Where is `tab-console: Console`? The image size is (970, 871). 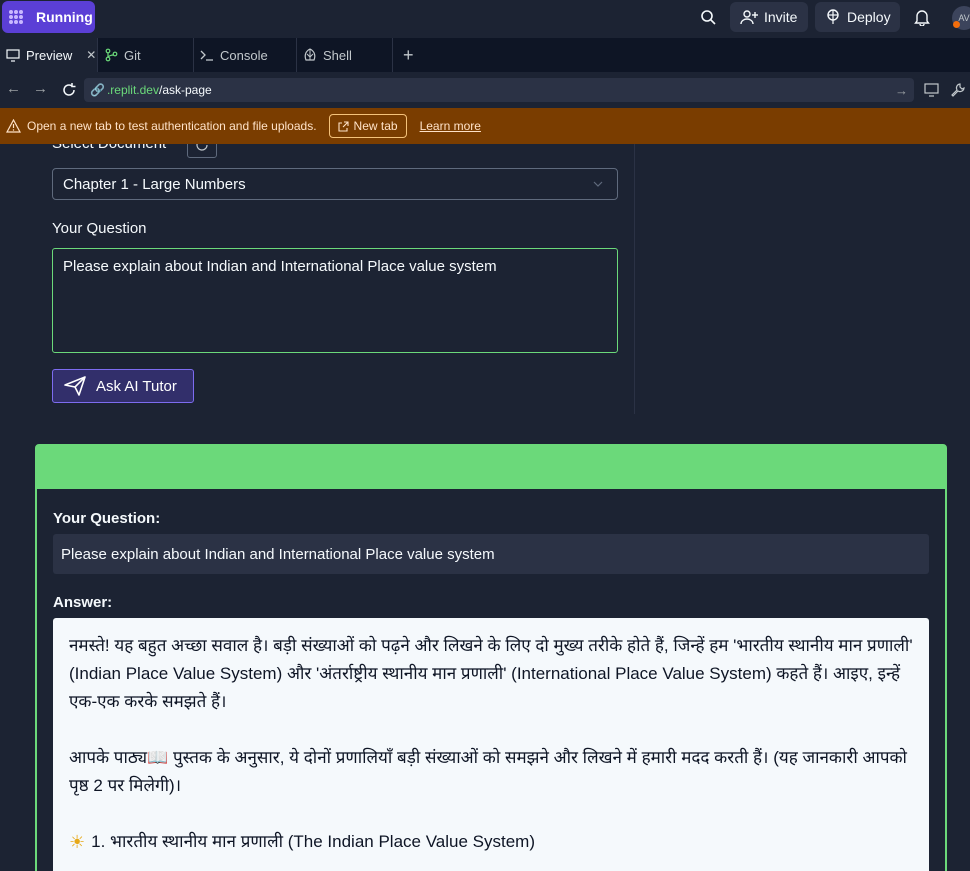
tab-console: Console is located at coordinates (245, 55).